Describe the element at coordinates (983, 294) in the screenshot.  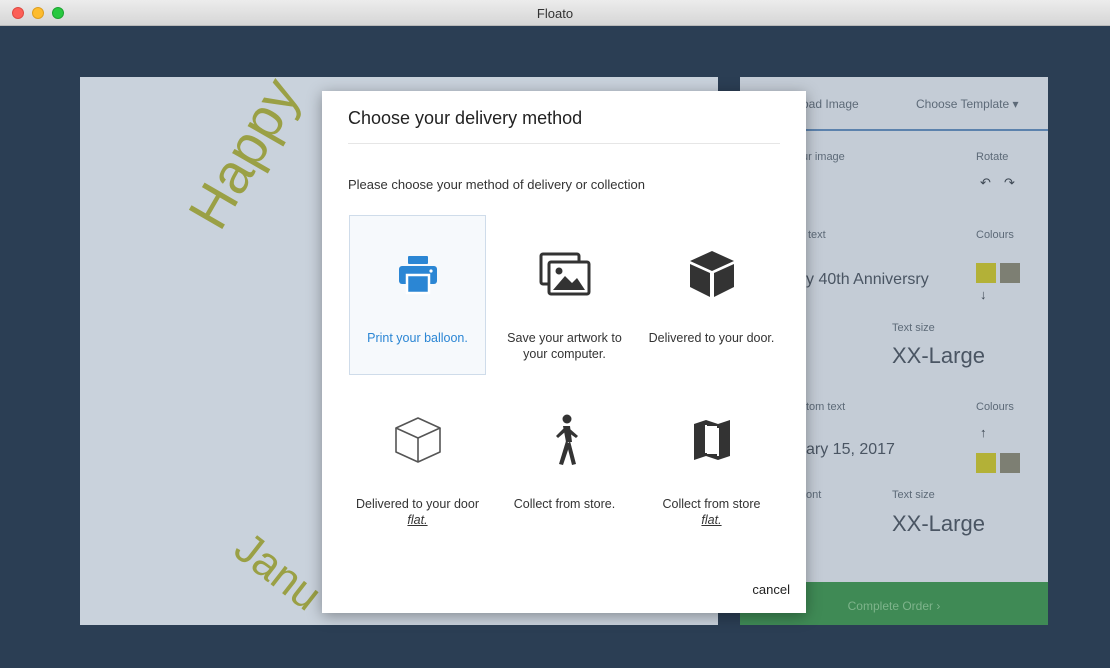
I see `arrow-down-icon: ↓` at that location.